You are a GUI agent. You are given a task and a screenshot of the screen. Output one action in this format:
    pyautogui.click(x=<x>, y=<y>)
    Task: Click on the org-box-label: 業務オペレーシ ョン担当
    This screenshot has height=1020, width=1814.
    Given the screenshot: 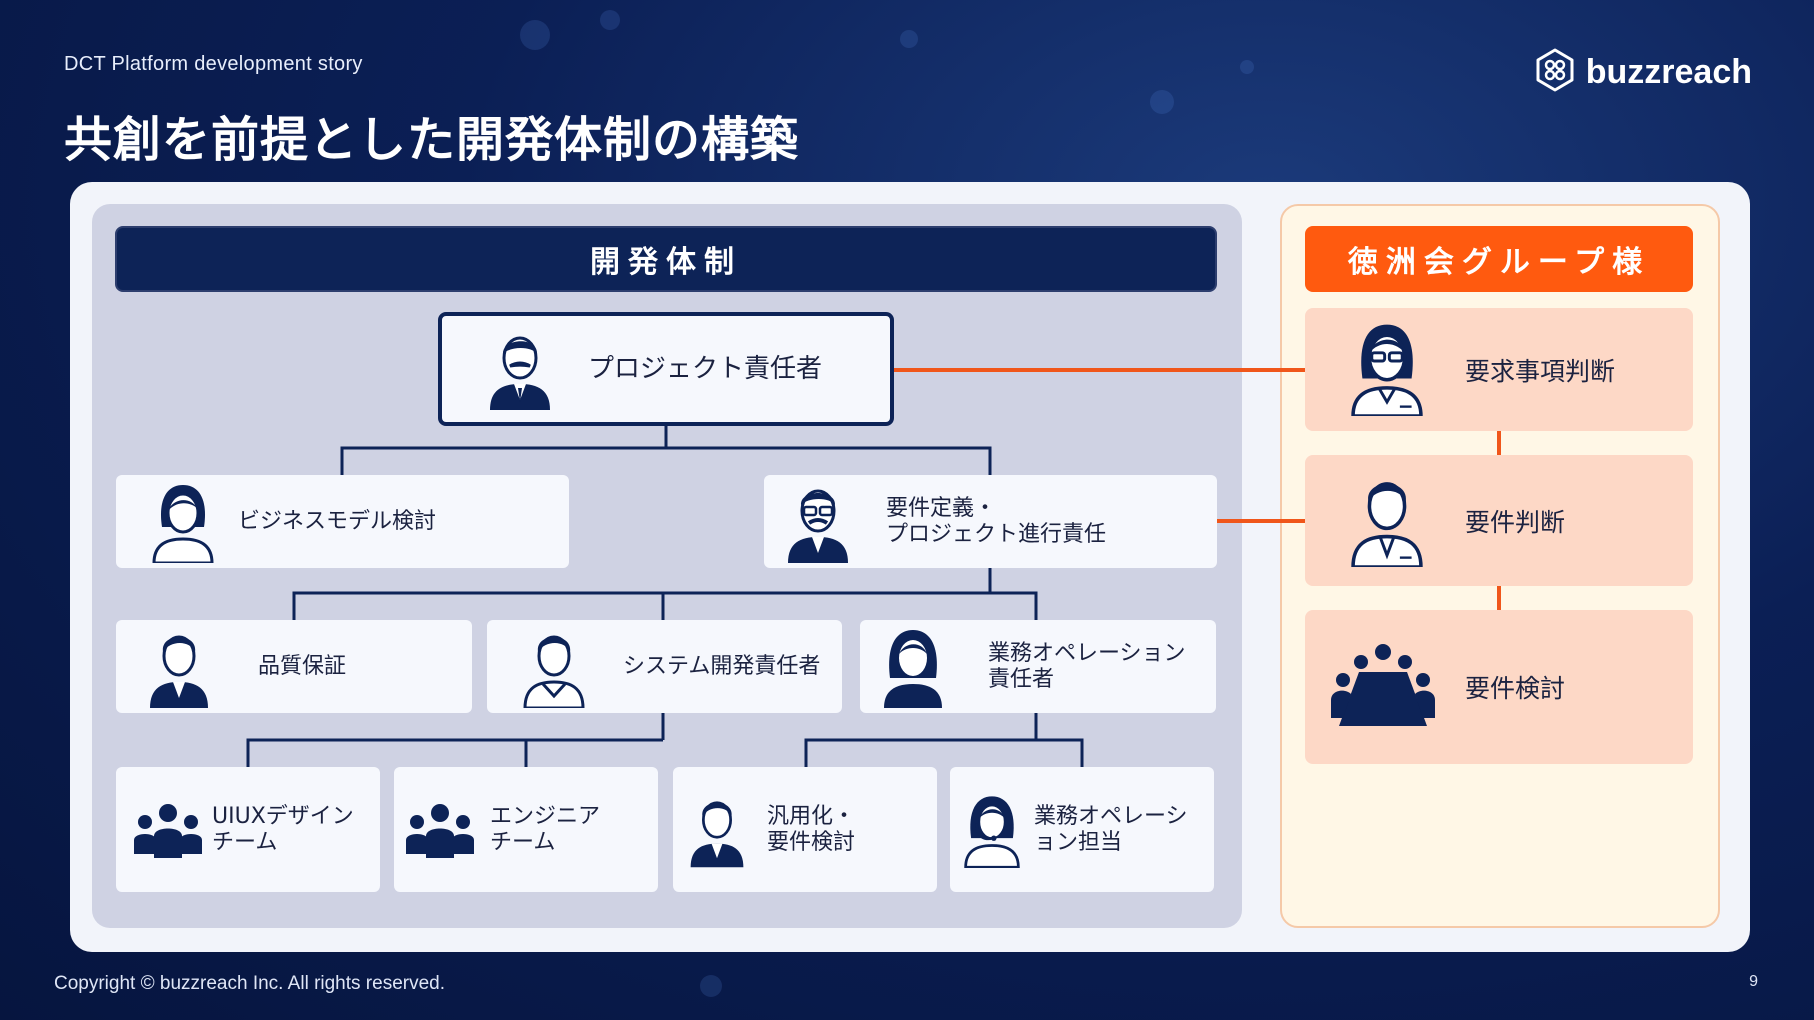 What is the action you would take?
    pyautogui.click(x=1111, y=829)
    